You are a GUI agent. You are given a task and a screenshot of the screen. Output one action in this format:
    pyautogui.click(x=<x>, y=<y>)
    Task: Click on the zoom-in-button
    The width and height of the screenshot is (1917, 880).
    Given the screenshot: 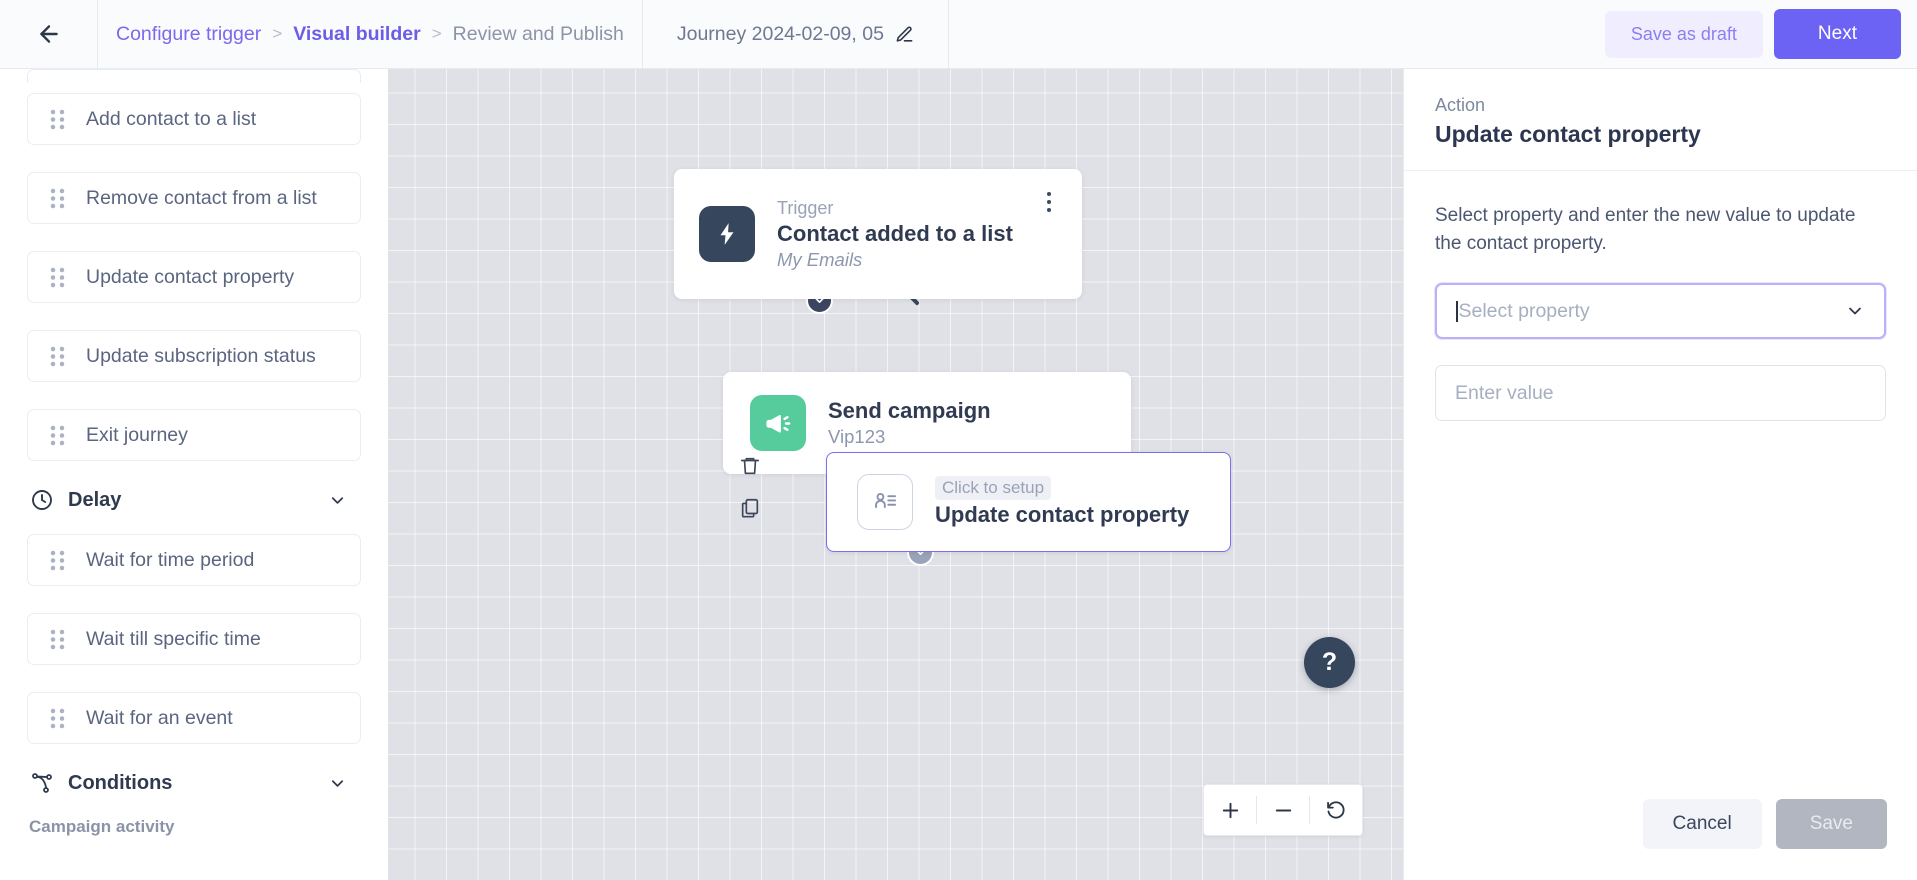 What is the action you would take?
    pyautogui.click(x=1230, y=810)
    